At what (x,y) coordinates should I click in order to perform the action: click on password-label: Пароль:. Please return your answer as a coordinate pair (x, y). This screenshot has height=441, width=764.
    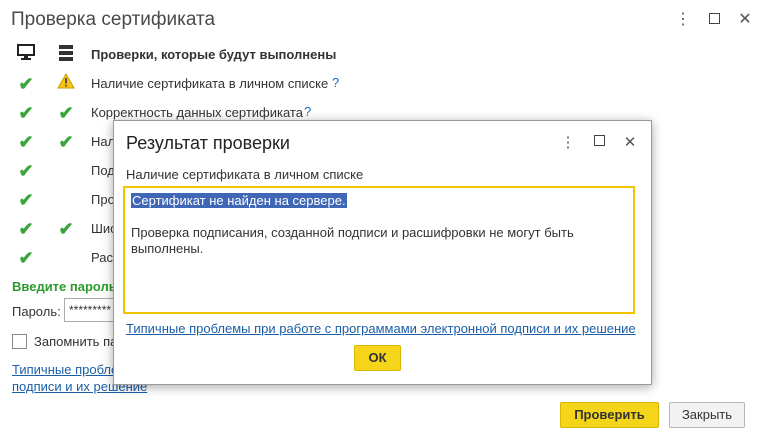
    Looking at the image, I should click on (36, 311).